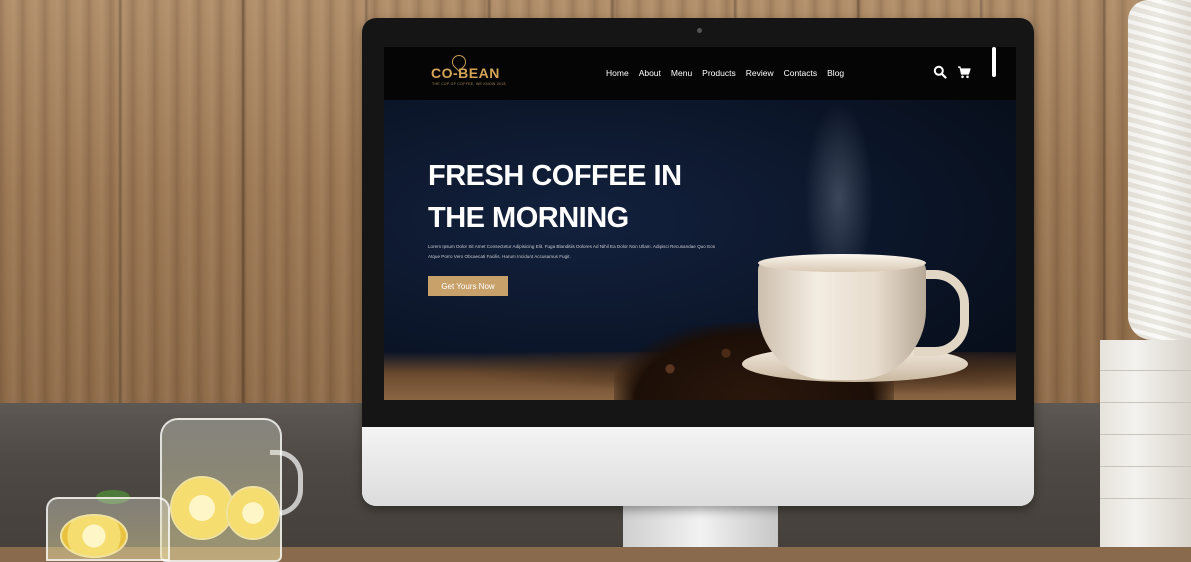 Image resolution: width=1191 pixels, height=562 pixels. What do you see at coordinates (842, 263) in the screenshot?
I see `coffee-cup-rim` at bounding box center [842, 263].